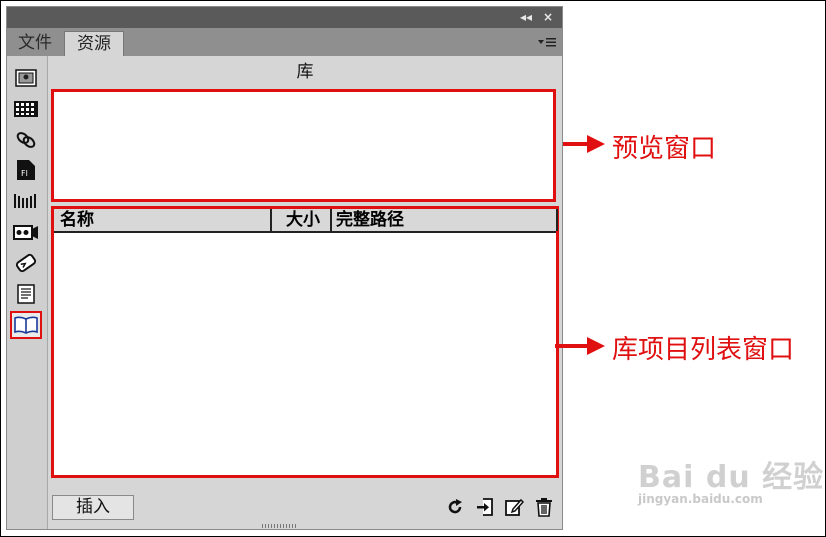 This screenshot has width=826, height=537. What do you see at coordinates (284, 18) in the screenshot?
I see `panel-titlebar: ◂◂ ×` at bounding box center [284, 18].